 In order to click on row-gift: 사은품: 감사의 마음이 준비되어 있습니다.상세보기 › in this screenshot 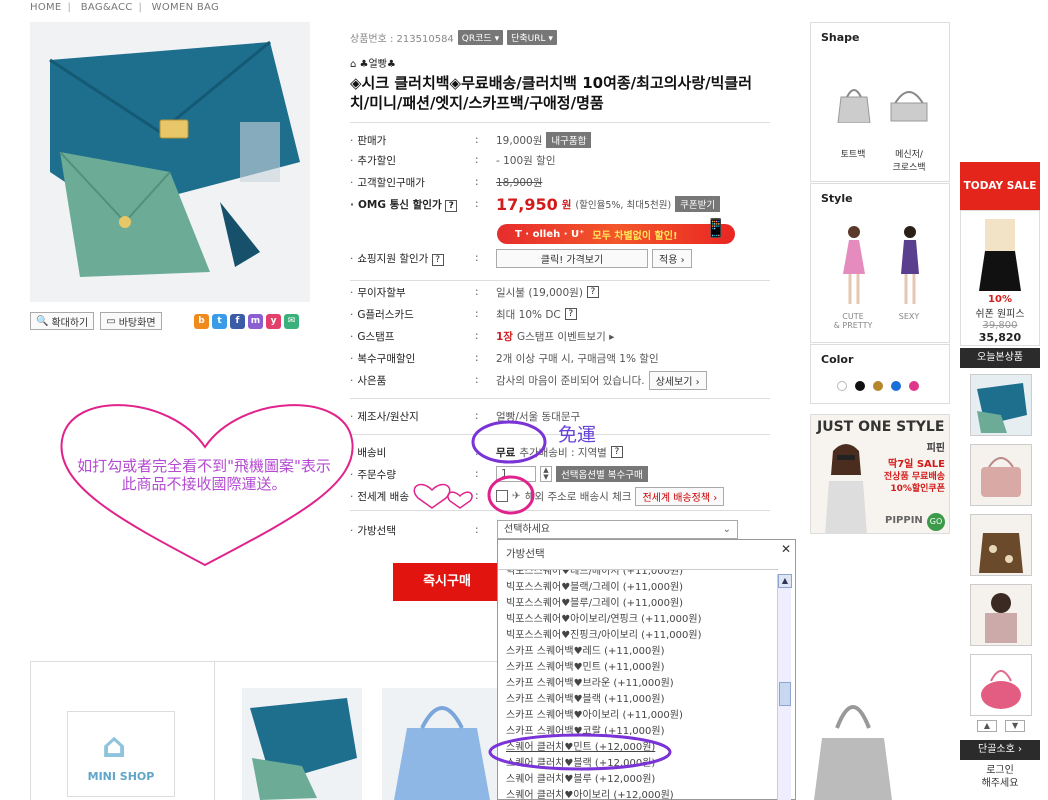, I will do `click(560, 380)`.